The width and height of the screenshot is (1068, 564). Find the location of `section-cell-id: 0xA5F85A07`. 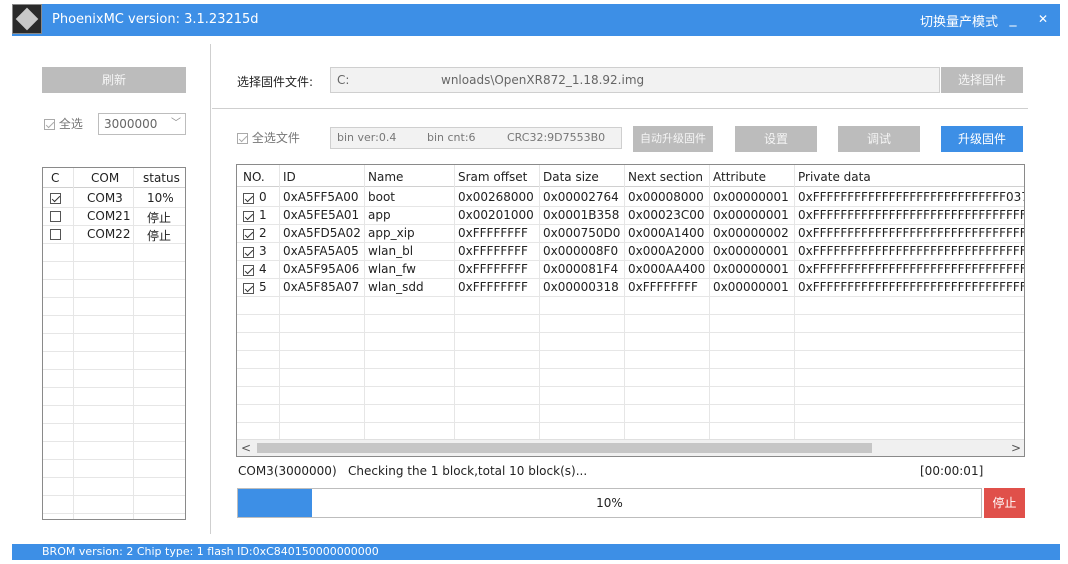

section-cell-id: 0xA5F85A07 is located at coordinates (321, 287).